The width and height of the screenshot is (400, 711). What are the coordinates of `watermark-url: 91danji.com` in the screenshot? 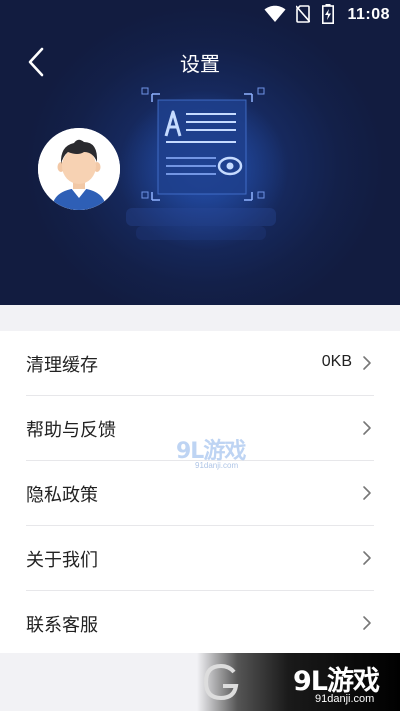 It's located at (217, 465).